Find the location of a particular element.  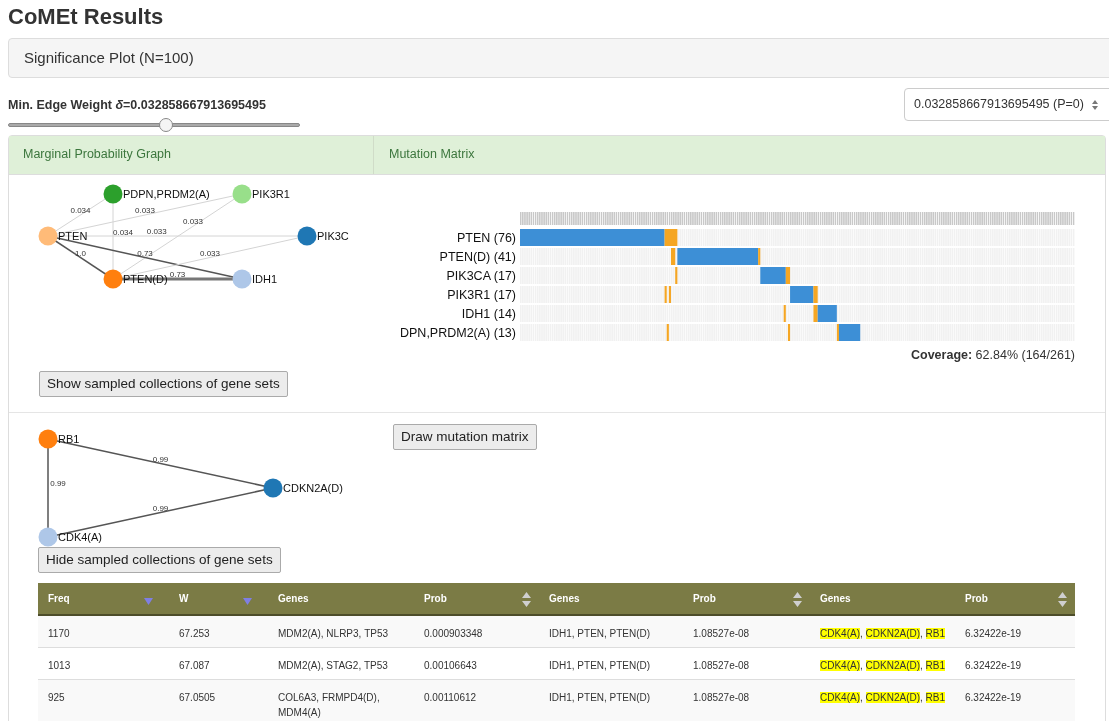

gene-row-label: PIK3R1 (17) is located at coordinates (481, 294).